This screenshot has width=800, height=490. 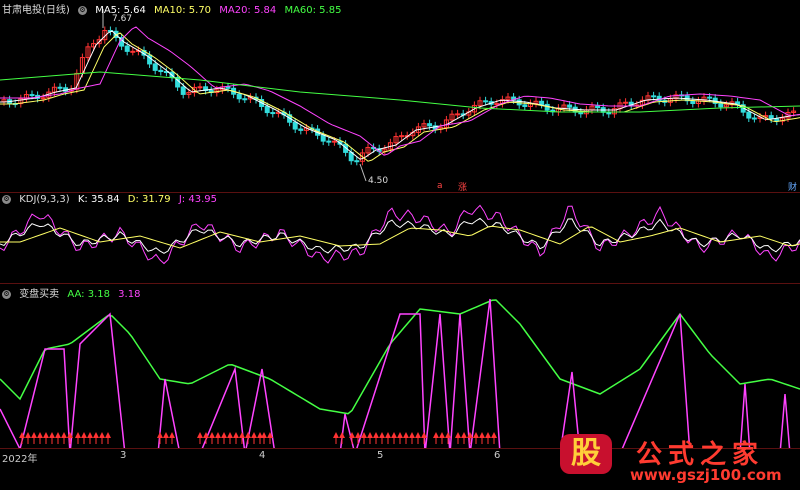 What do you see at coordinates (378, 181) in the screenshot?
I see `low-price-label: 4.50` at bounding box center [378, 181].